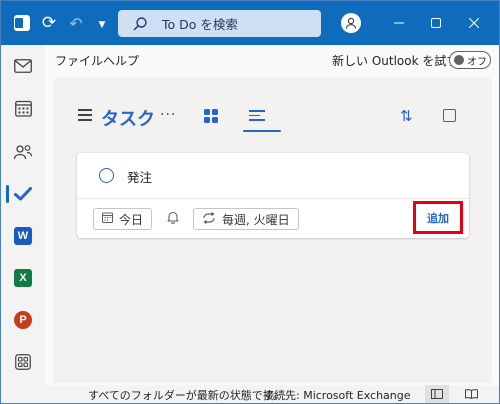 The image size is (500, 404). What do you see at coordinates (76, 23) in the screenshot?
I see `undo-icon: ↶` at bounding box center [76, 23].